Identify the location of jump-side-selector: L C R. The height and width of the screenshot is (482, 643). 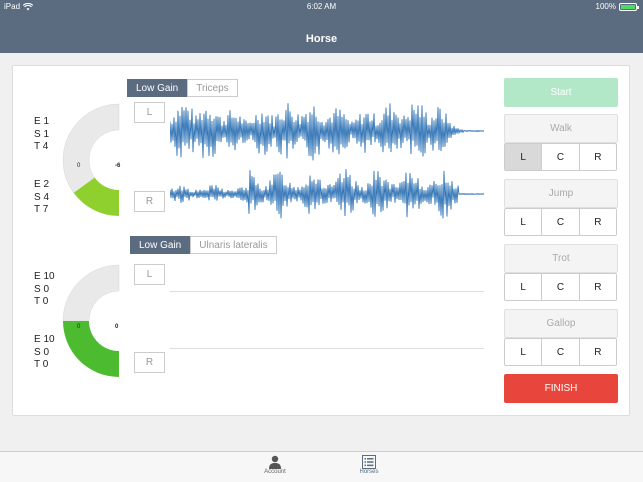
(560, 222).